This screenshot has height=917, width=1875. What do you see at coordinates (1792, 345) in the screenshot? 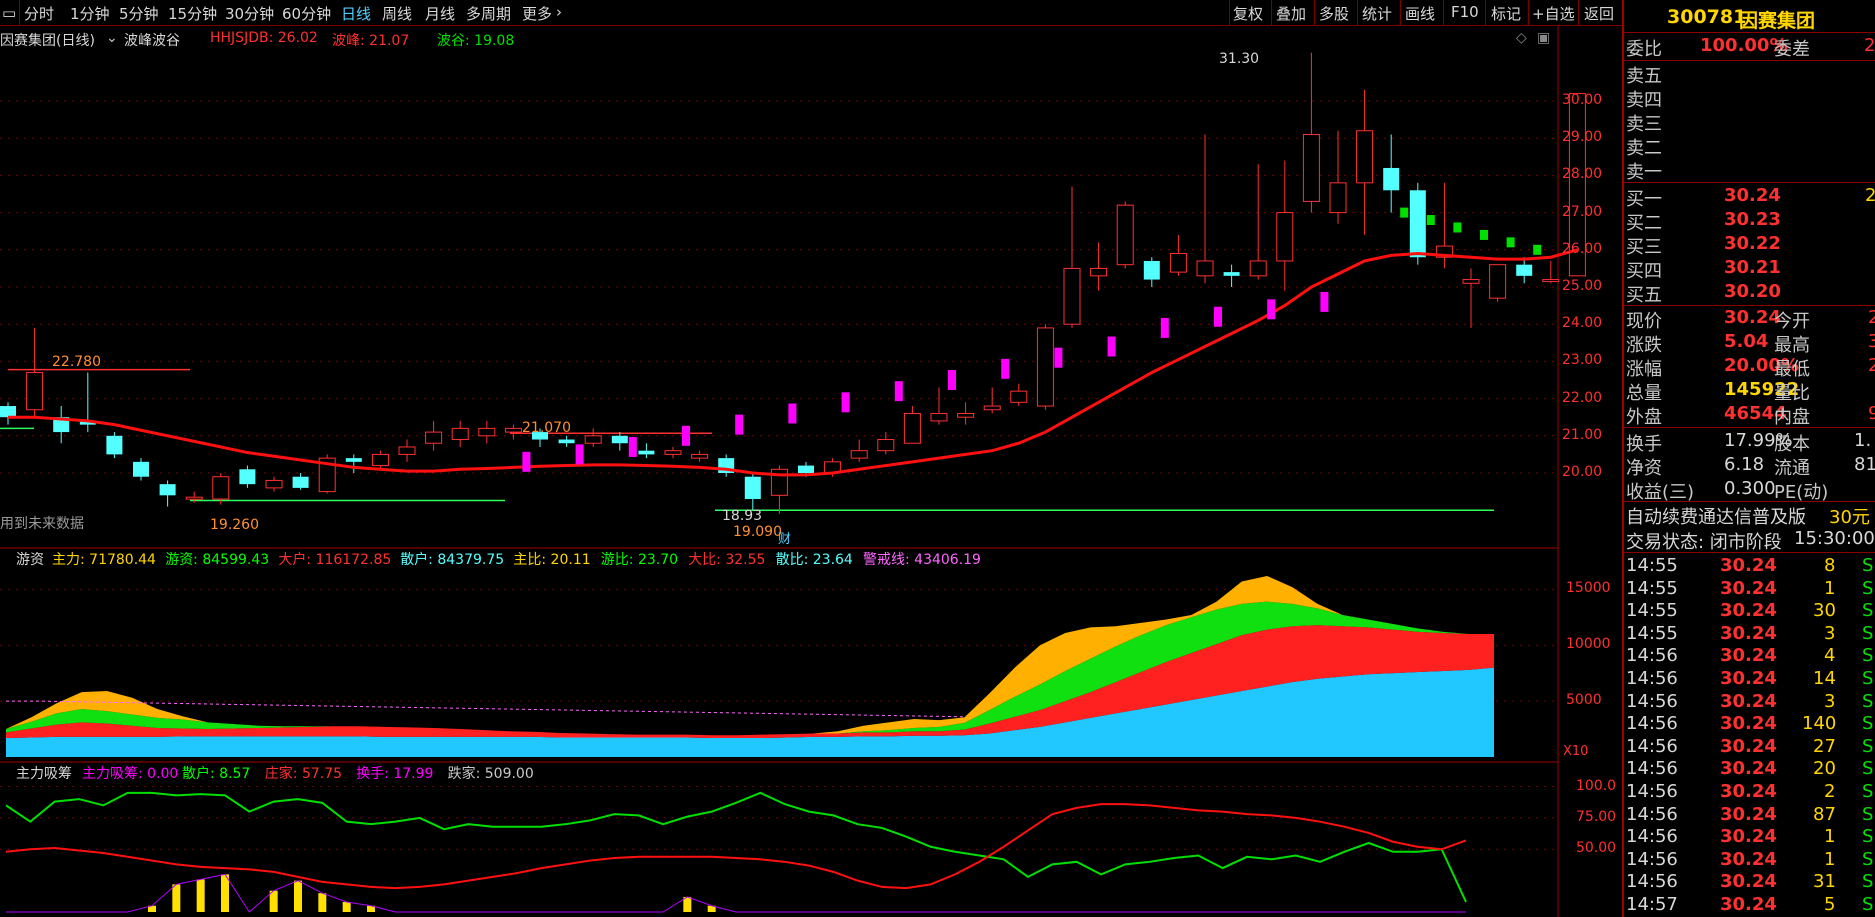
I see `stat-label-2: 最高` at bounding box center [1792, 345].